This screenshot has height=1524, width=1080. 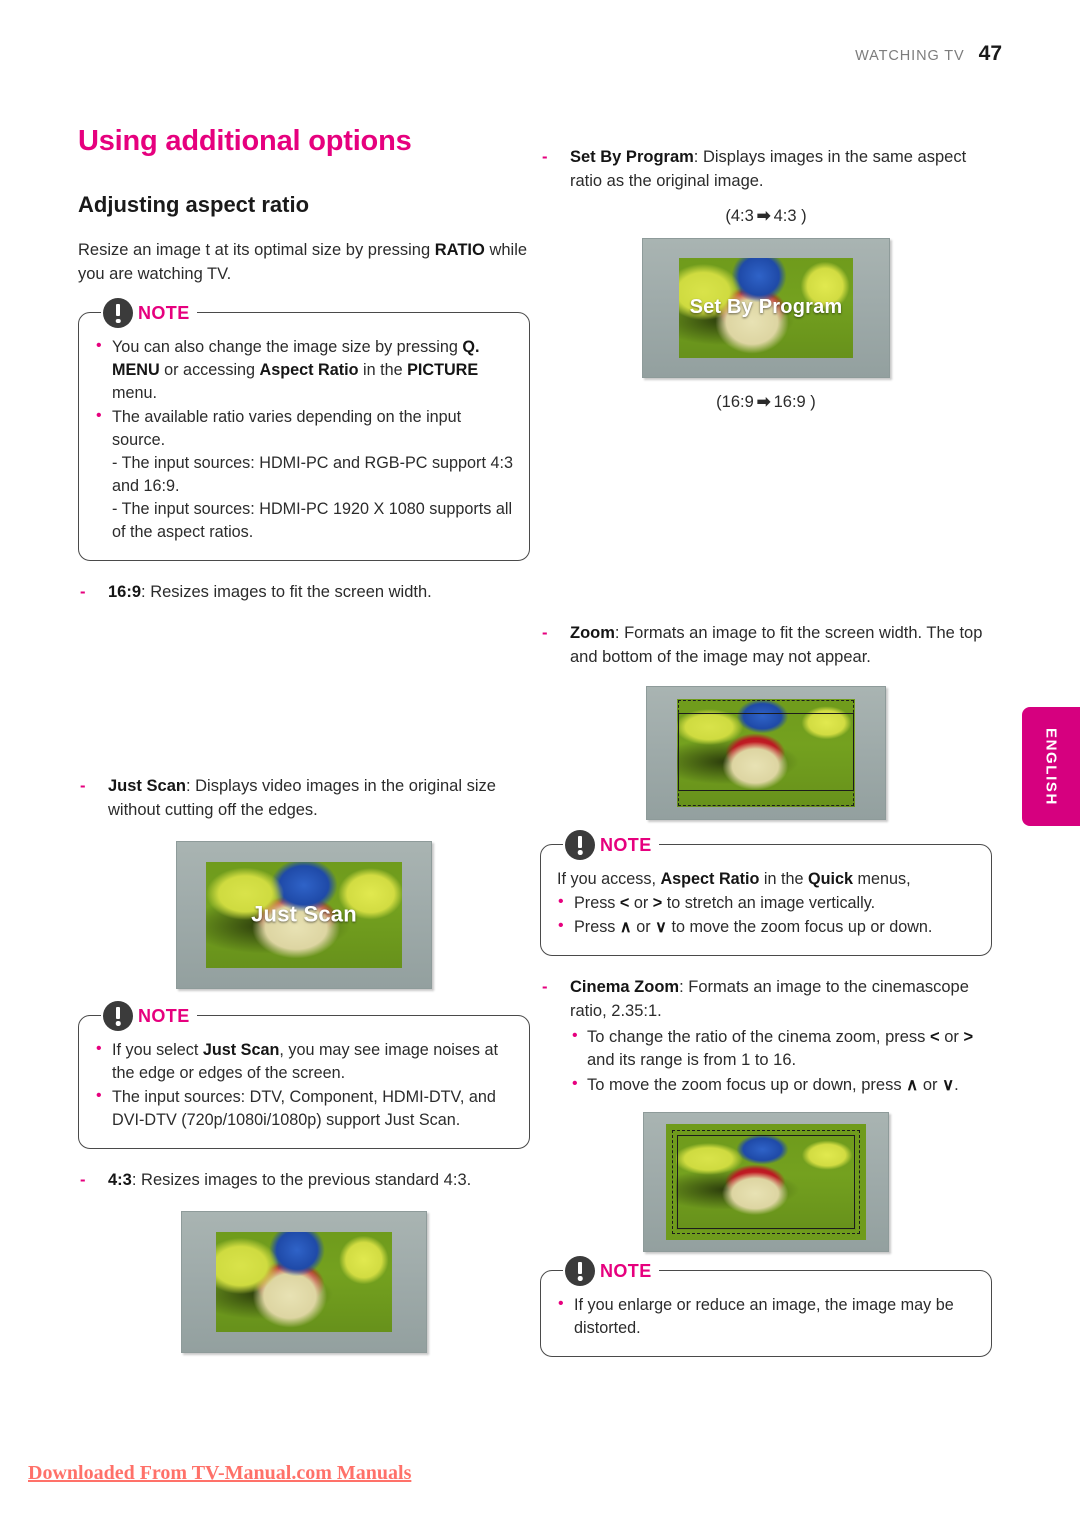 What do you see at coordinates (157, 1049) in the screenshot?
I see `note2-b1-t1: If you select` at bounding box center [157, 1049].